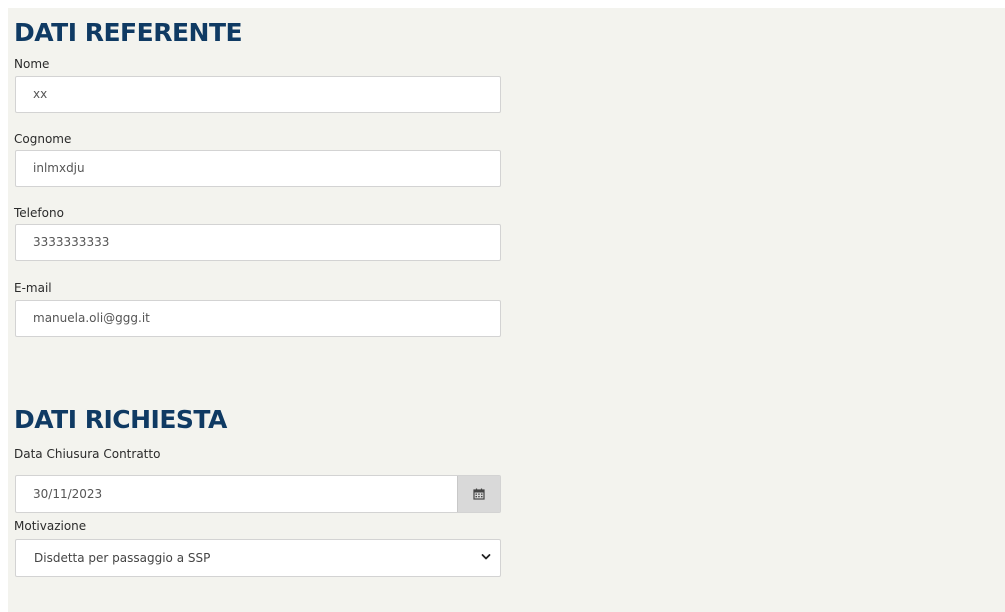  I want to click on data-chiusura-label: Data Chiusura Contratto, so click(87, 454).